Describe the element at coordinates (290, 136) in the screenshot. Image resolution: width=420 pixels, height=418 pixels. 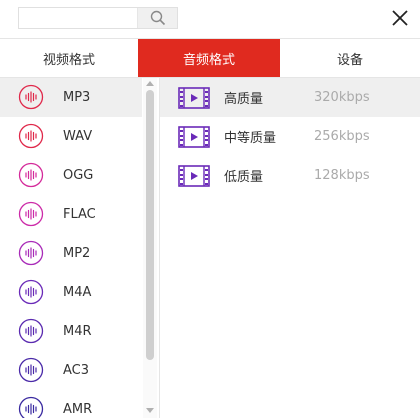
I see `quality-item: 中等质量 256kbps` at that location.